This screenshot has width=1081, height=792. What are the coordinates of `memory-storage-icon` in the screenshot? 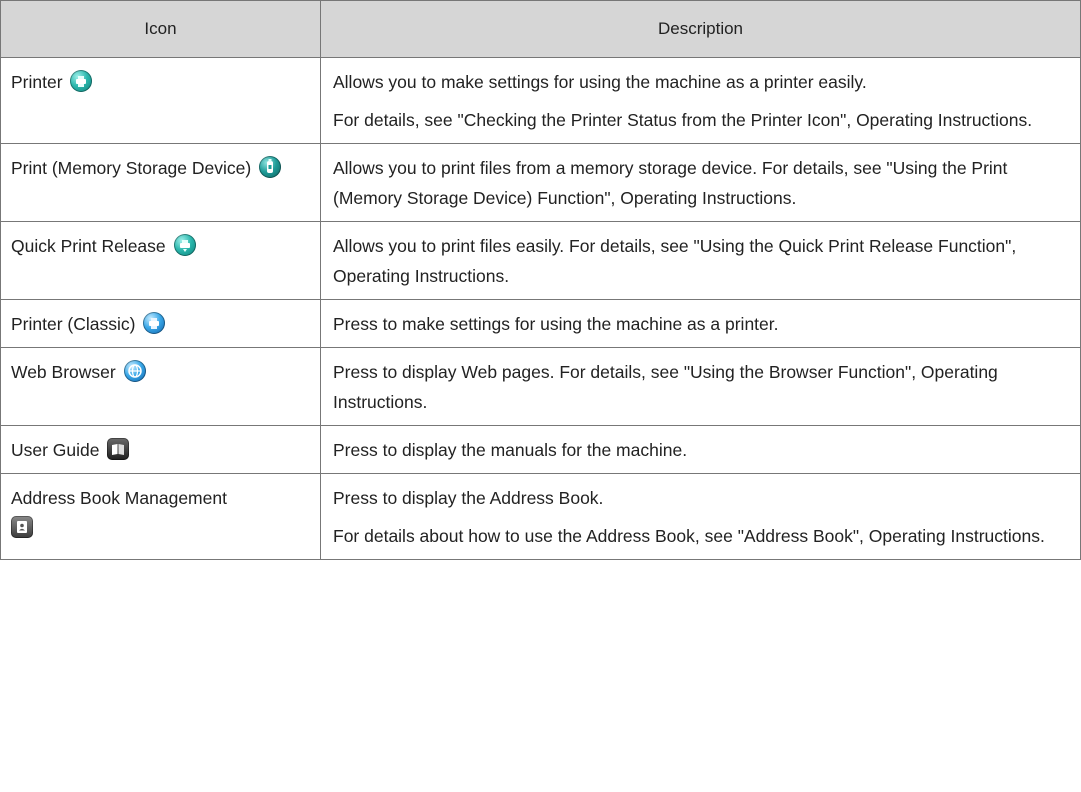 It's located at (270, 167).